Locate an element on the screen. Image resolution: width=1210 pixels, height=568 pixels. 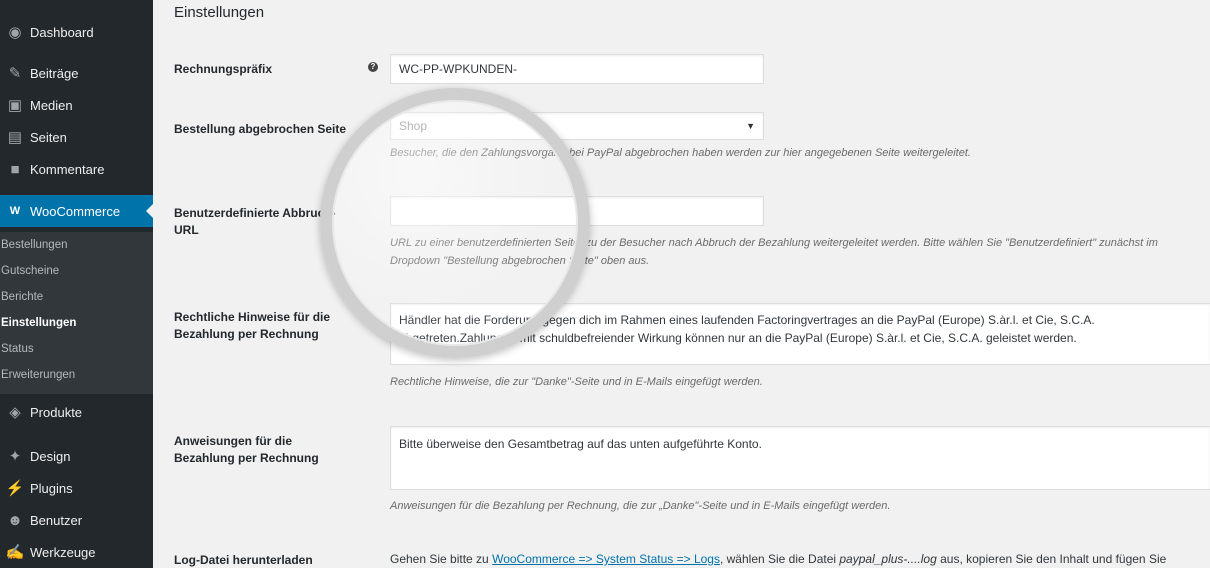
submenu-settings: Einstellungen is located at coordinates (38, 323).